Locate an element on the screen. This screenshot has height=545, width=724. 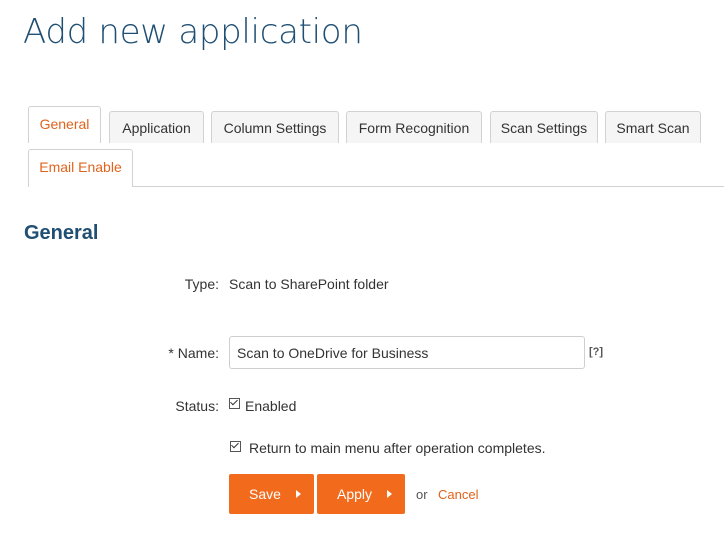
enabled-checkbox is located at coordinates (234, 403).